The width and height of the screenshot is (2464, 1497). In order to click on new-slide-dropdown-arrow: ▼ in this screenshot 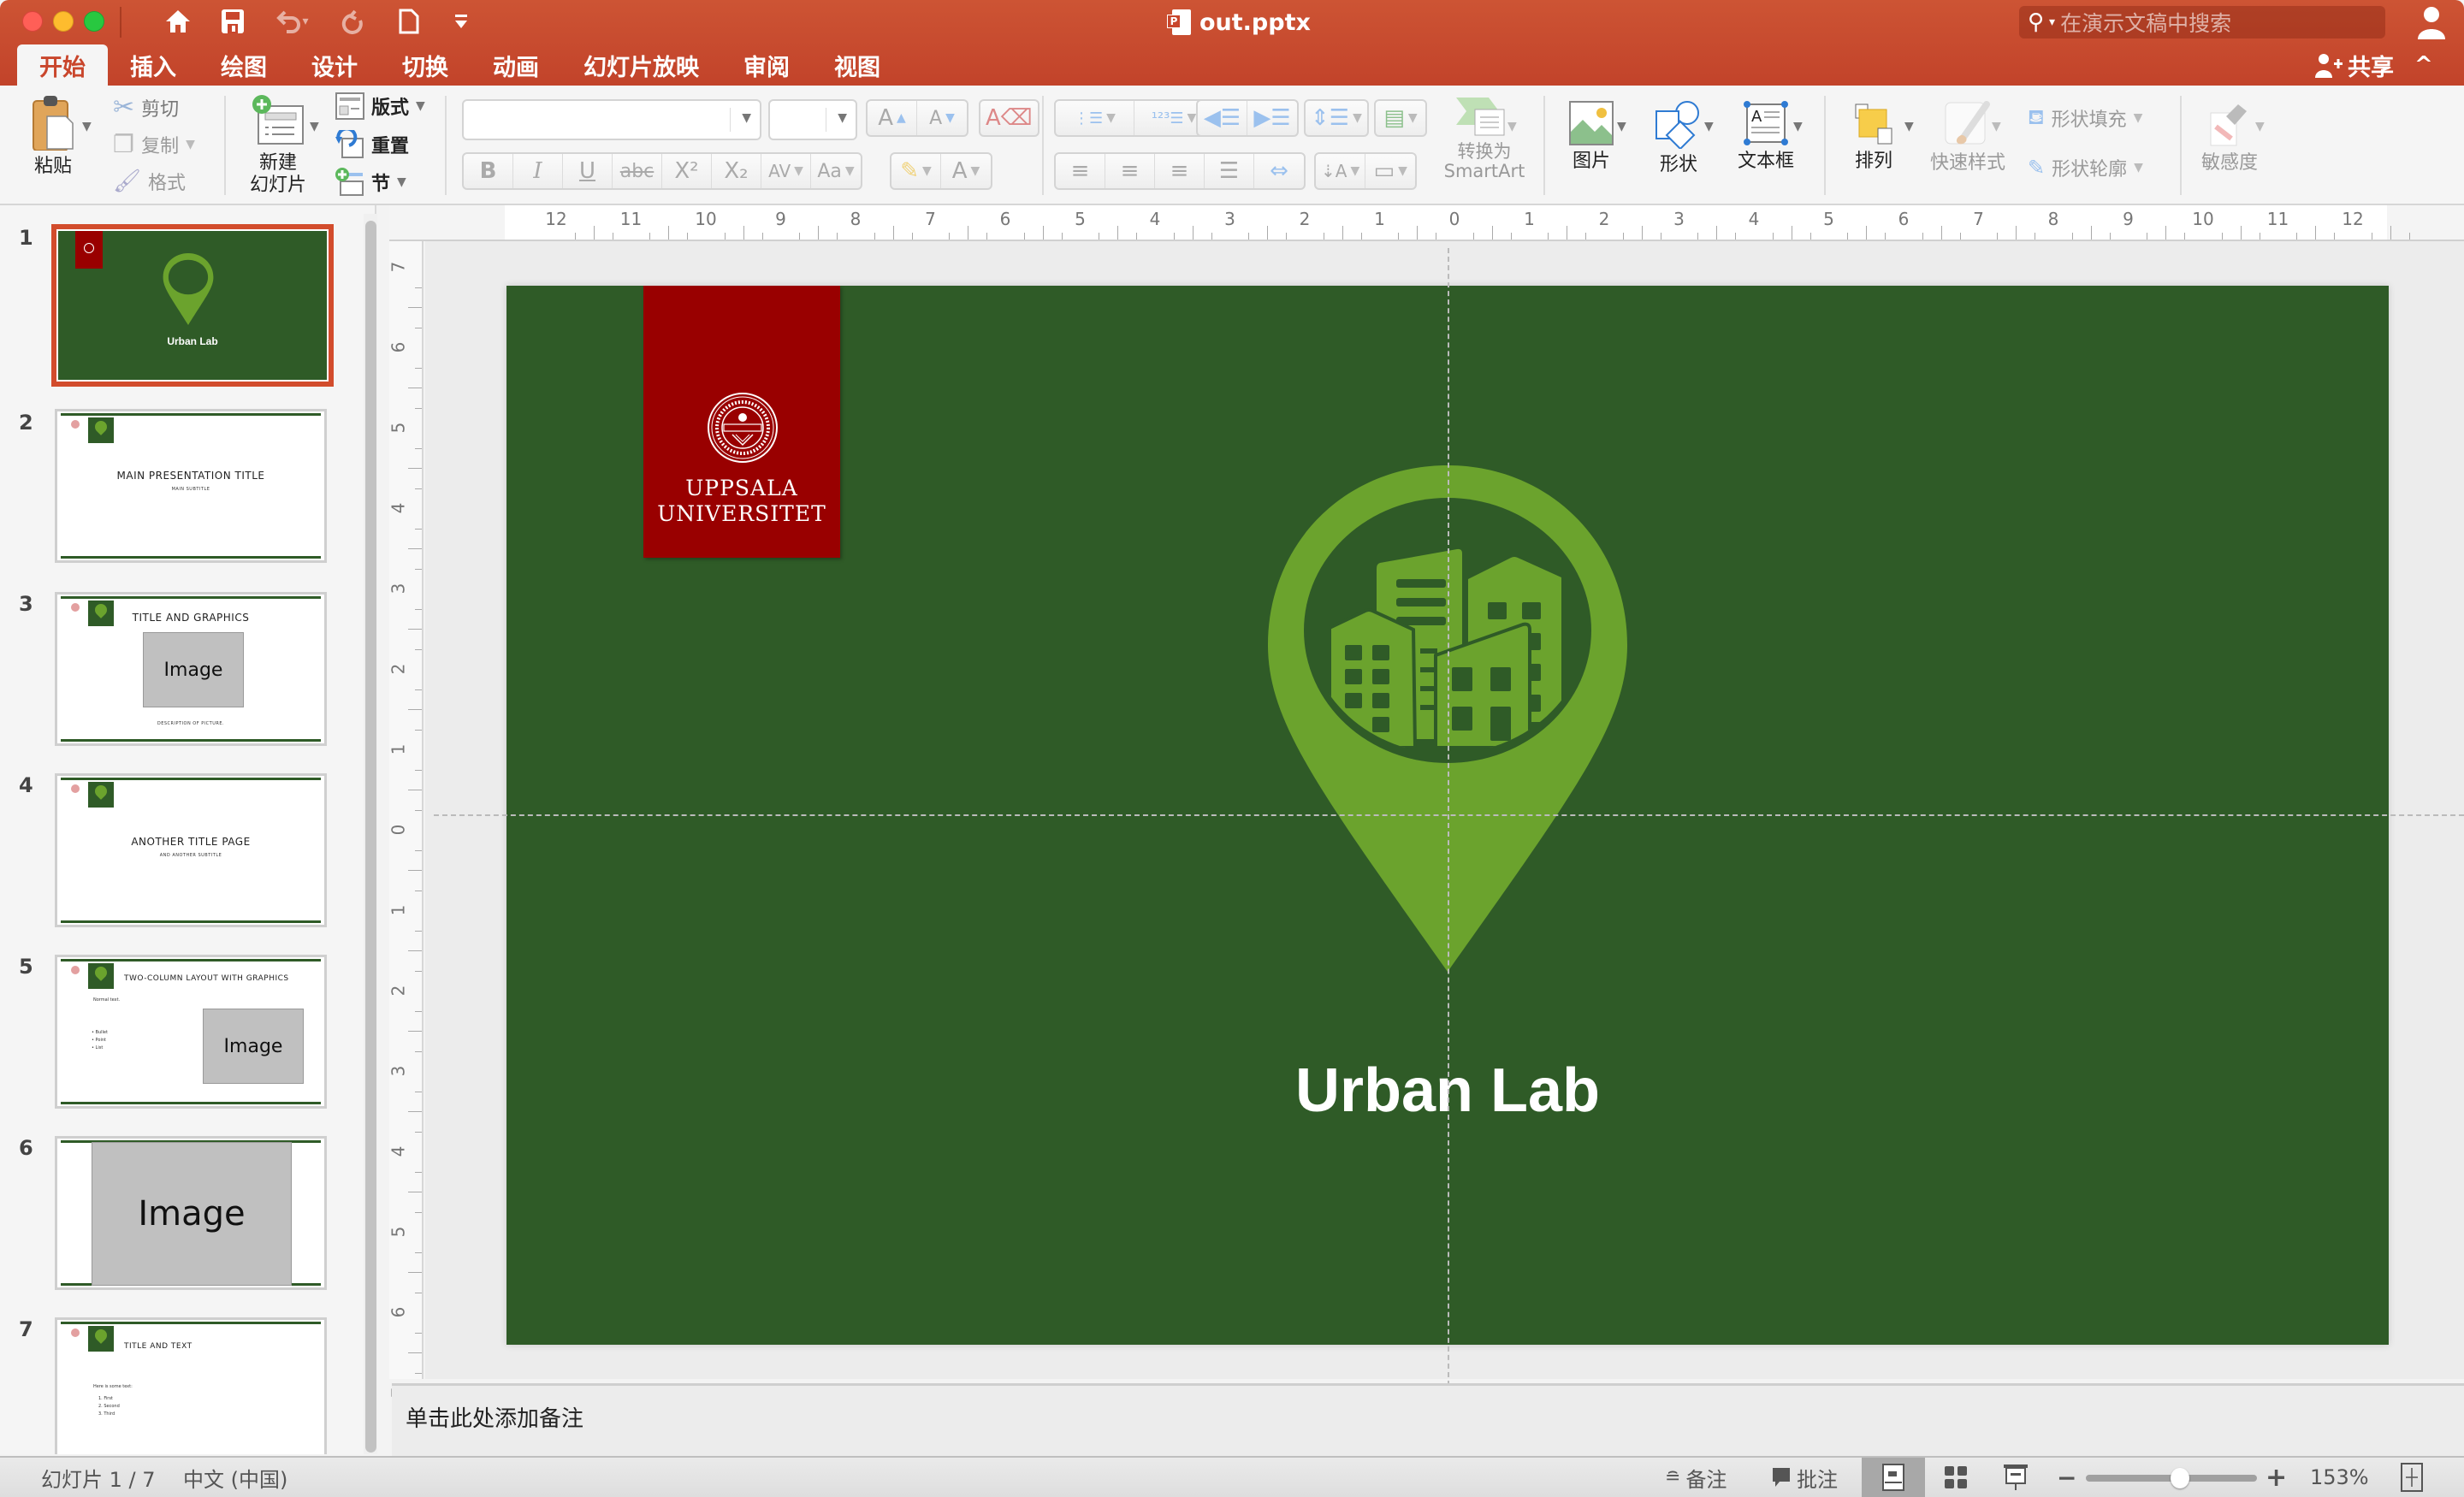, I will do `click(314, 126)`.